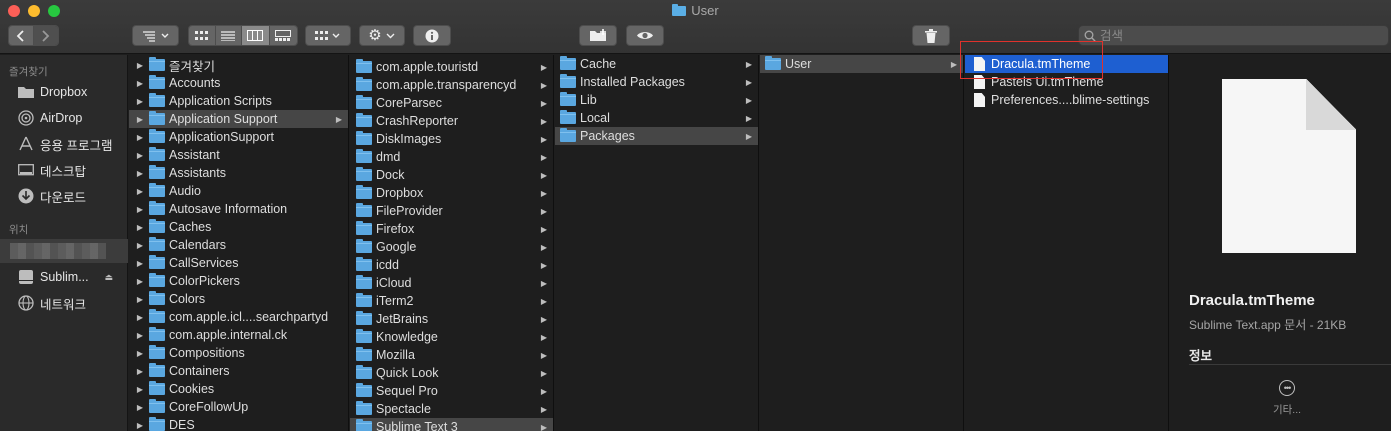  I want to click on list-view-button, so click(229, 35).